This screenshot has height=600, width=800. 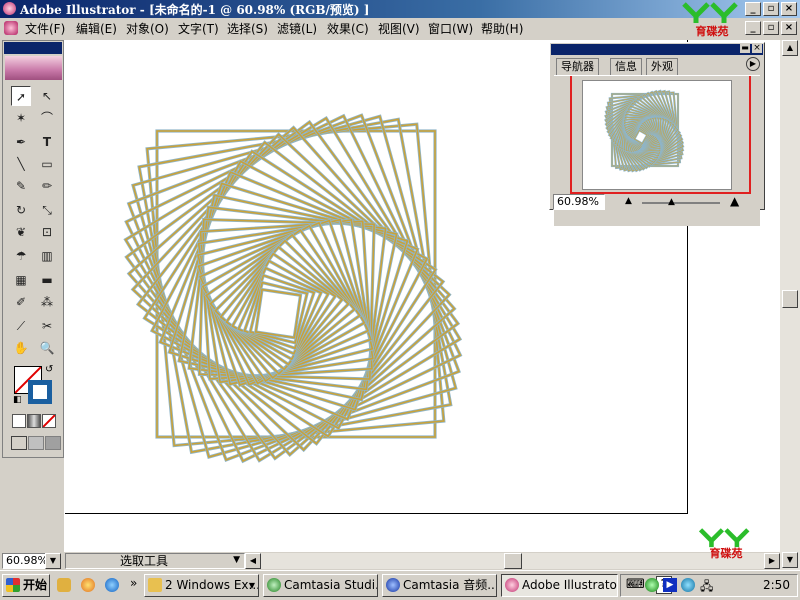 I want to click on zoom-tool-icon: 🔍, so click(x=47, y=348).